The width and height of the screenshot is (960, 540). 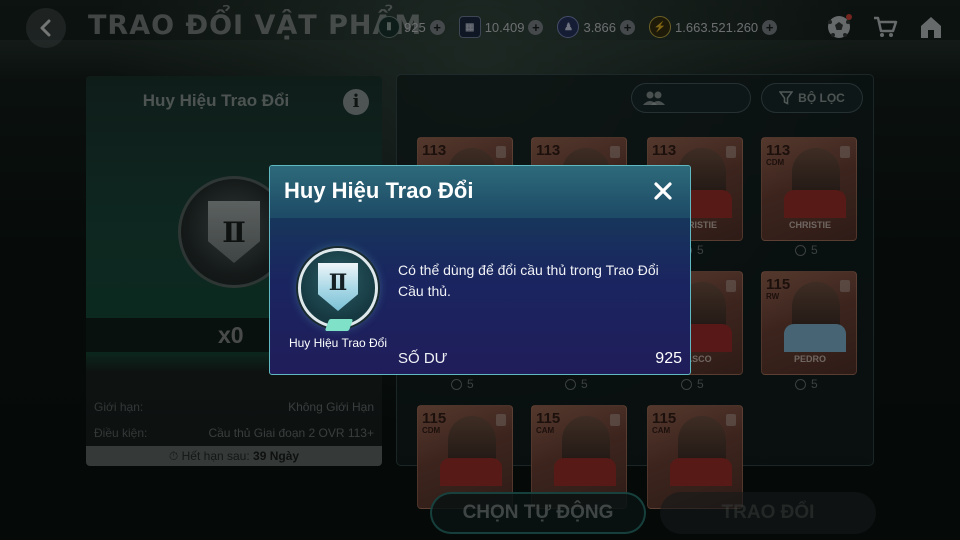 What do you see at coordinates (339, 325) in the screenshot?
I see `badge-ring-accent` at bounding box center [339, 325].